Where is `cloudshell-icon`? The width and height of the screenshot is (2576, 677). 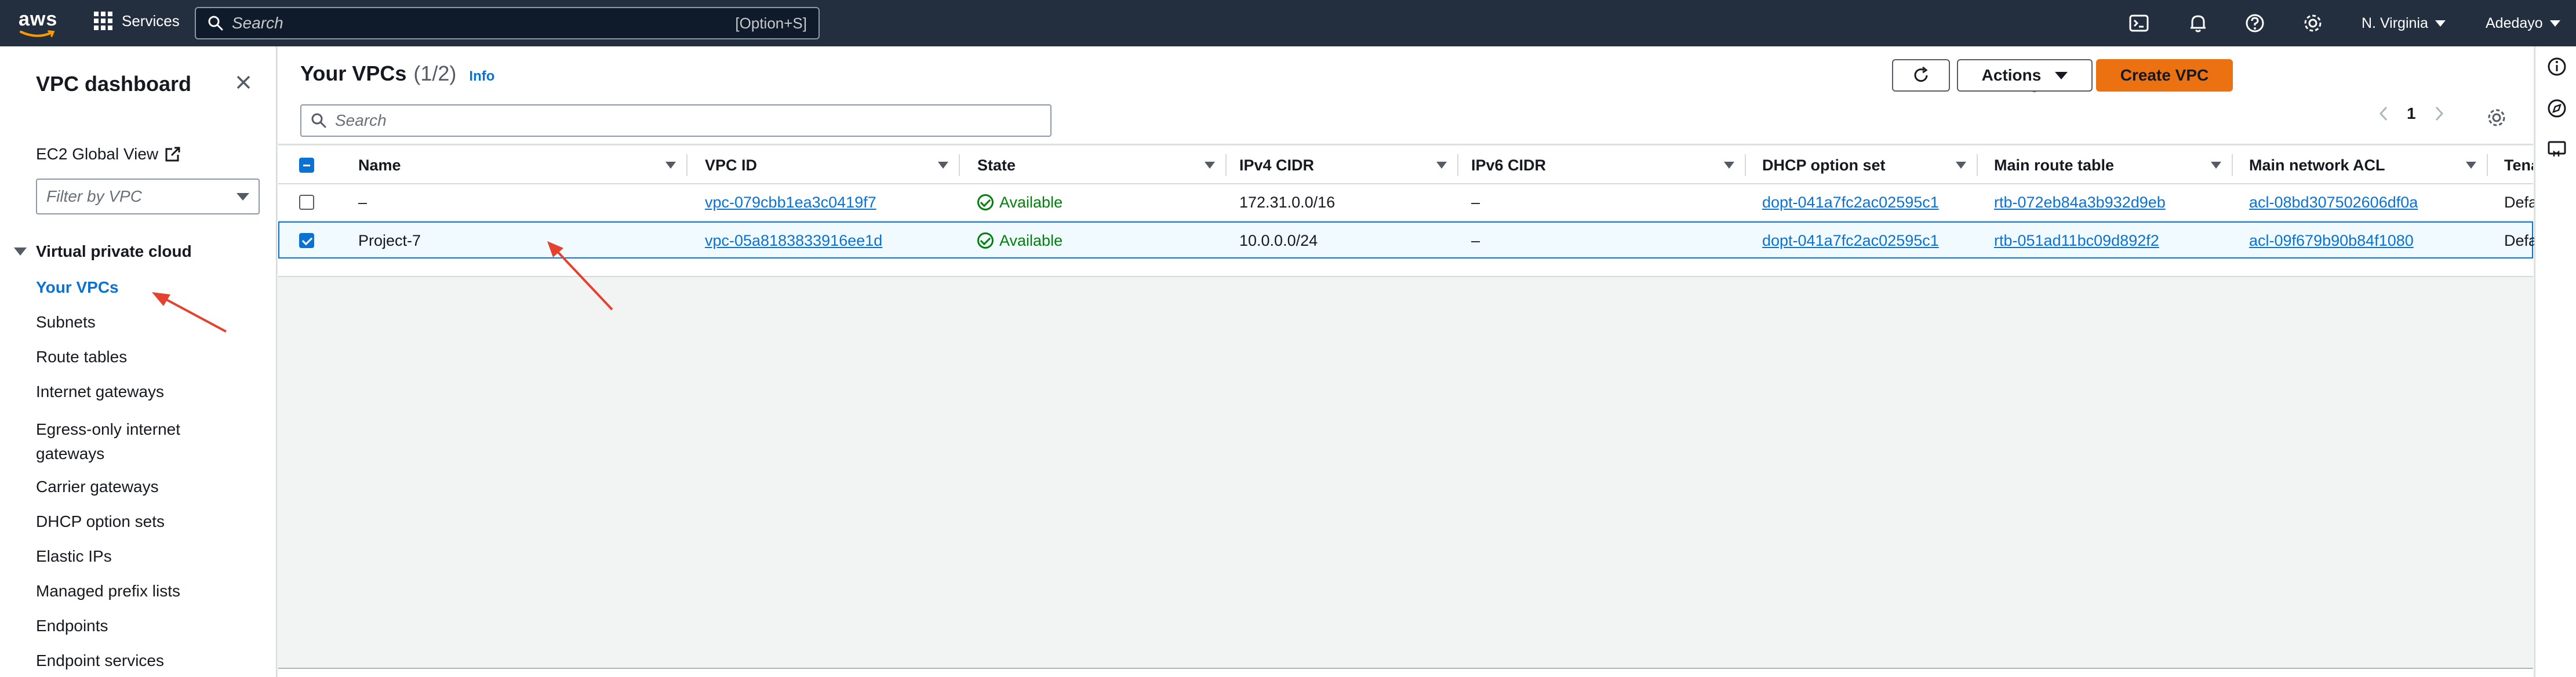
cloudshell-icon is located at coordinates (2139, 23).